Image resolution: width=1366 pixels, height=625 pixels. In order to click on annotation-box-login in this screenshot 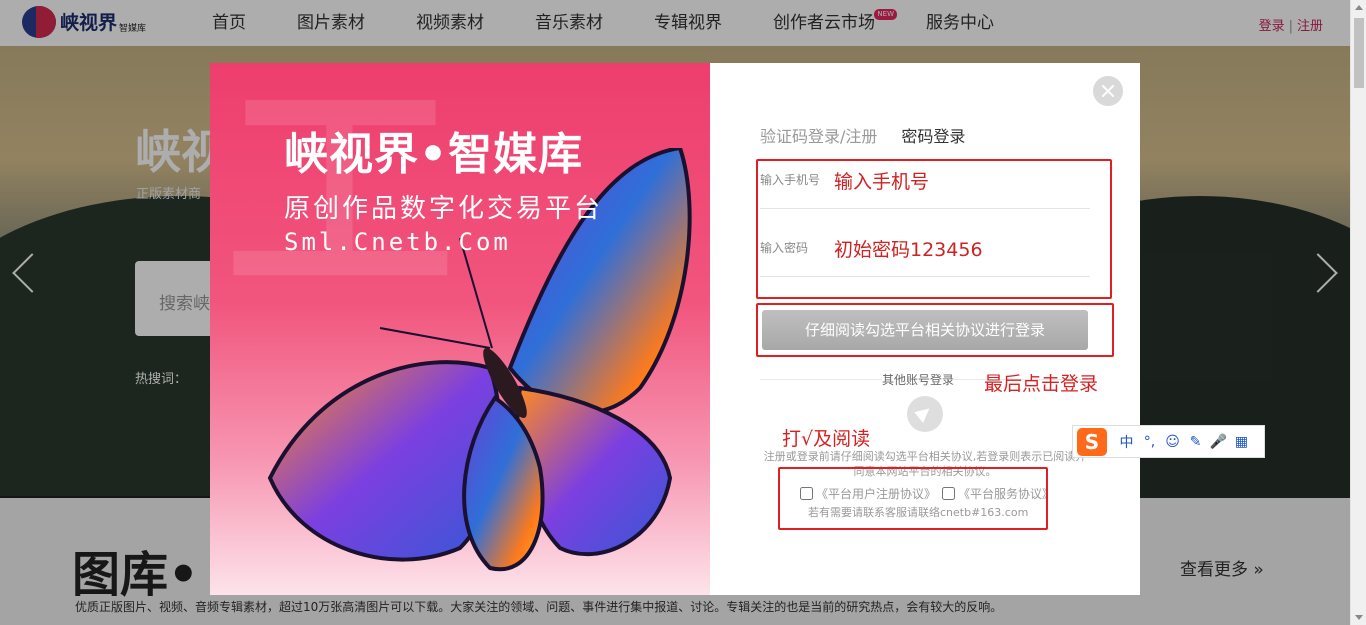, I will do `click(935, 330)`.